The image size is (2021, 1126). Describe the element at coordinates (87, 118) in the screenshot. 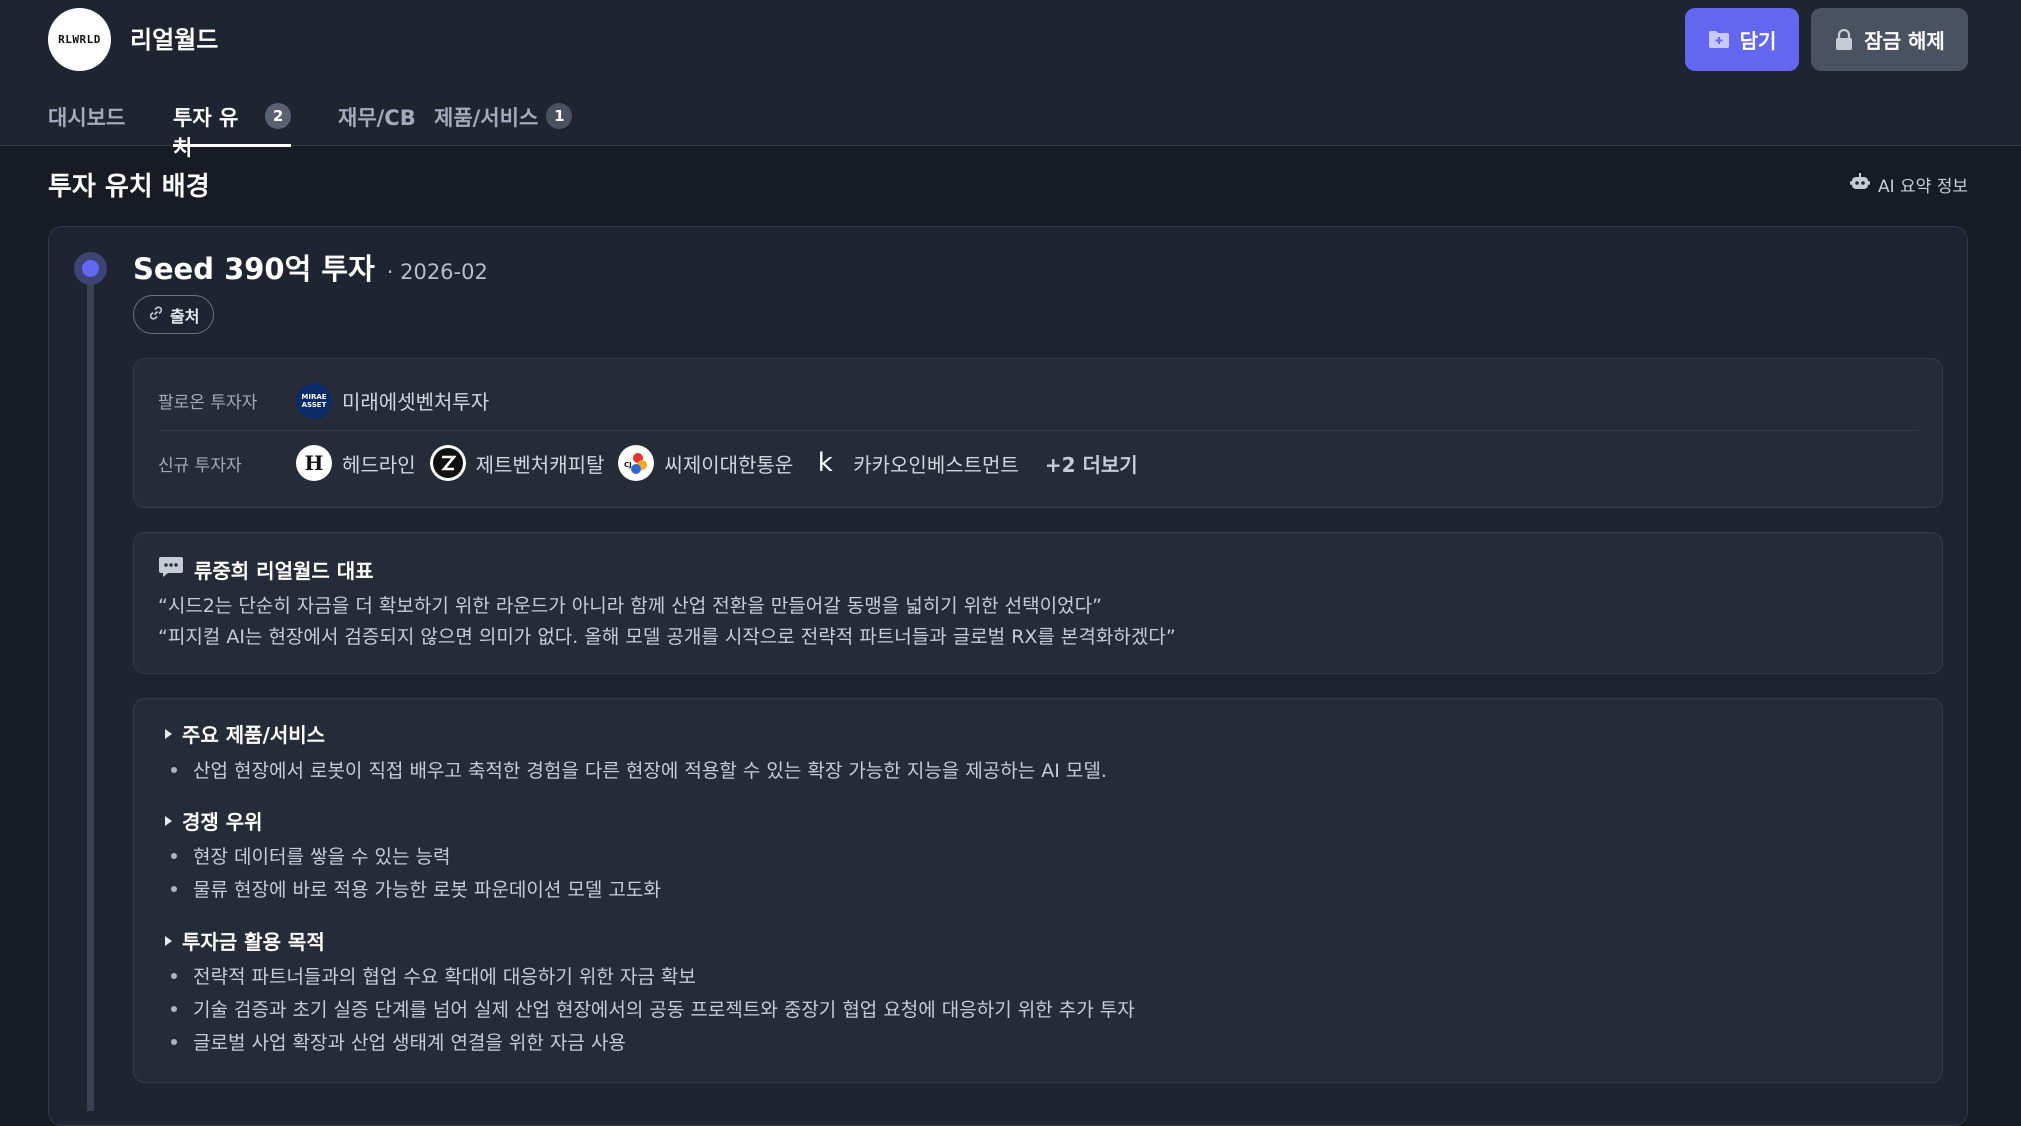

I see `tab-label: 대시보드` at that location.